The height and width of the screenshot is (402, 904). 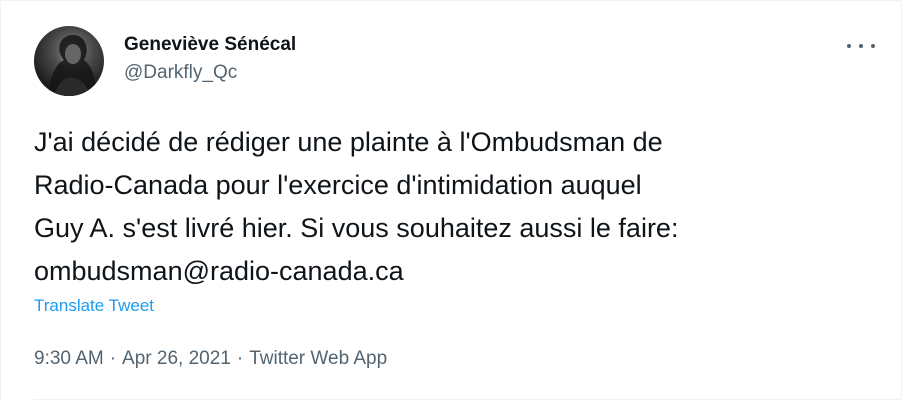 What do you see at coordinates (69, 358) in the screenshot?
I see `tweet-time-link: 9:30 AM` at bounding box center [69, 358].